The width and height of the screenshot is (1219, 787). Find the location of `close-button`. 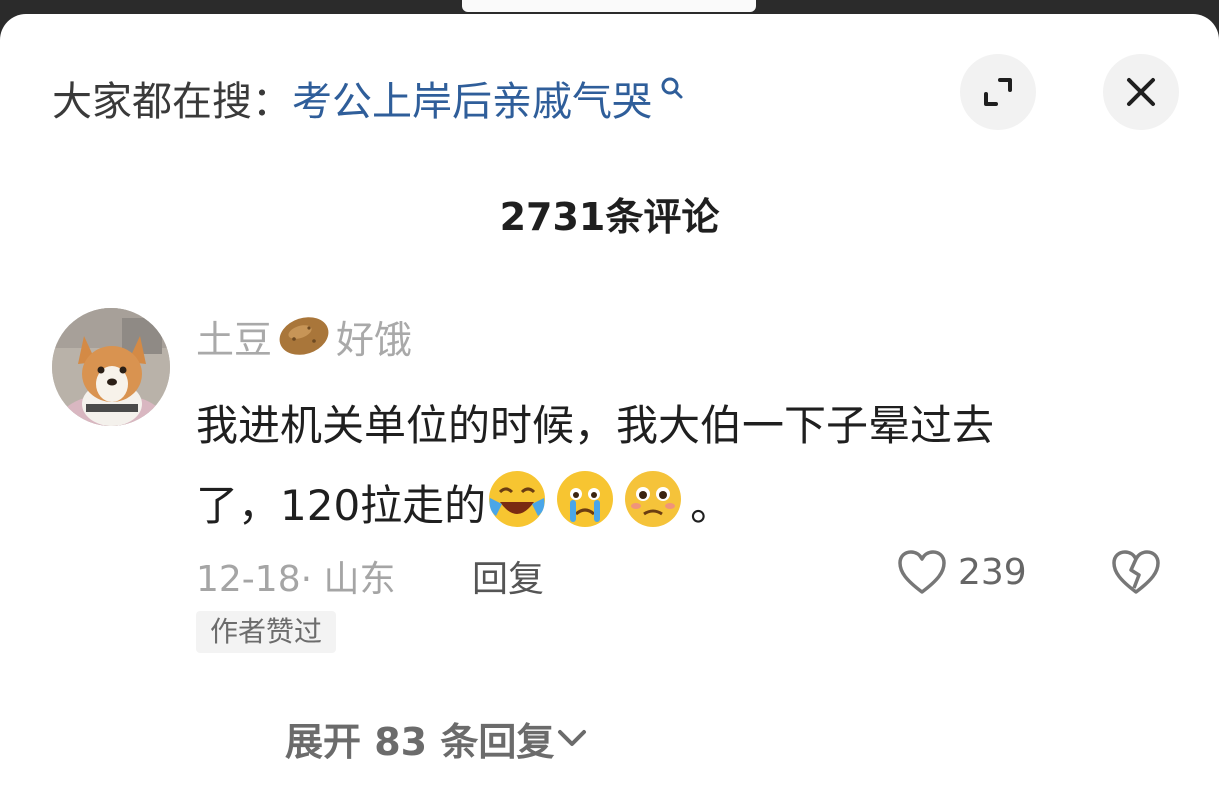

close-button is located at coordinates (1141, 92).